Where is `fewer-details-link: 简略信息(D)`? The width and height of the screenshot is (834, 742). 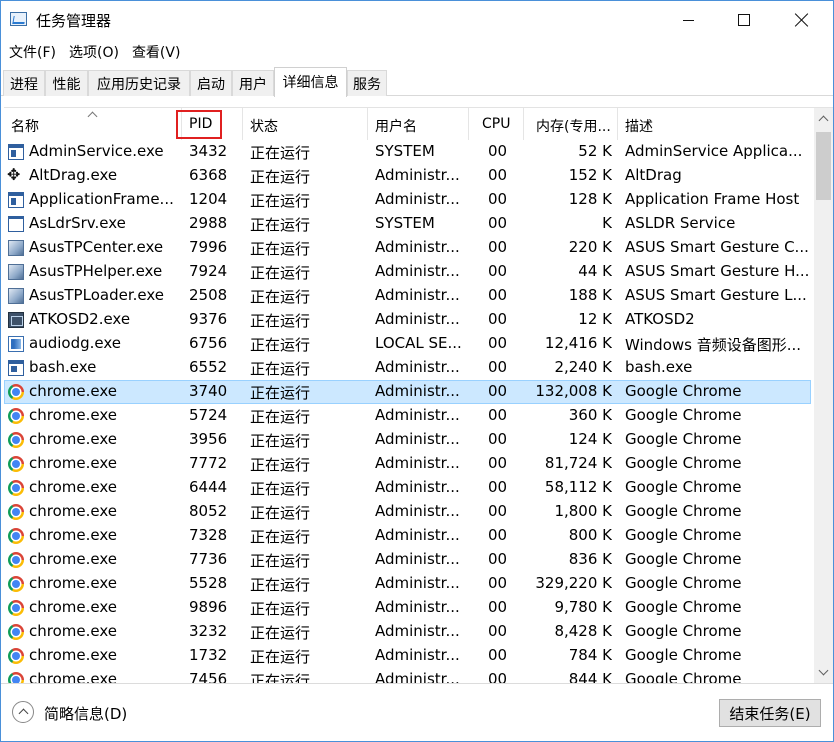
fewer-details-link: 简略信息(D) is located at coordinates (85, 713).